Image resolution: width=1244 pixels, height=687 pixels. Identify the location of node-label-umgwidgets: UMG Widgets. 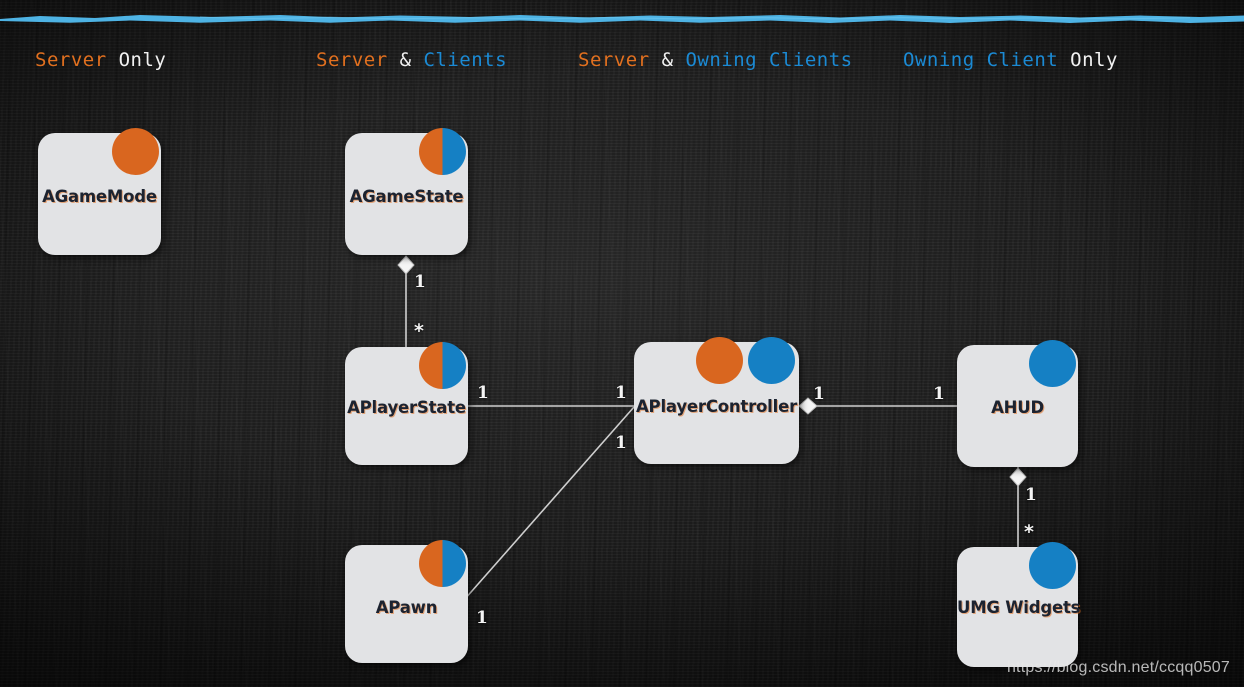
(1019, 607).